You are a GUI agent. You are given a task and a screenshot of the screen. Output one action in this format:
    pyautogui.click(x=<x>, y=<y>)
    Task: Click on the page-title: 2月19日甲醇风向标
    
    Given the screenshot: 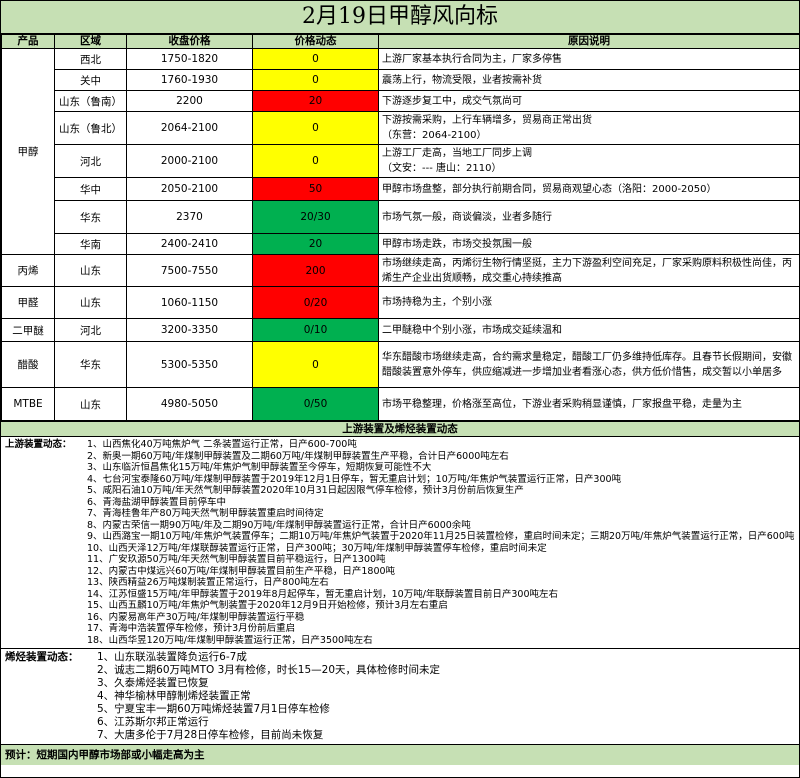 What is the action you would take?
    pyautogui.click(x=400, y=17)
    